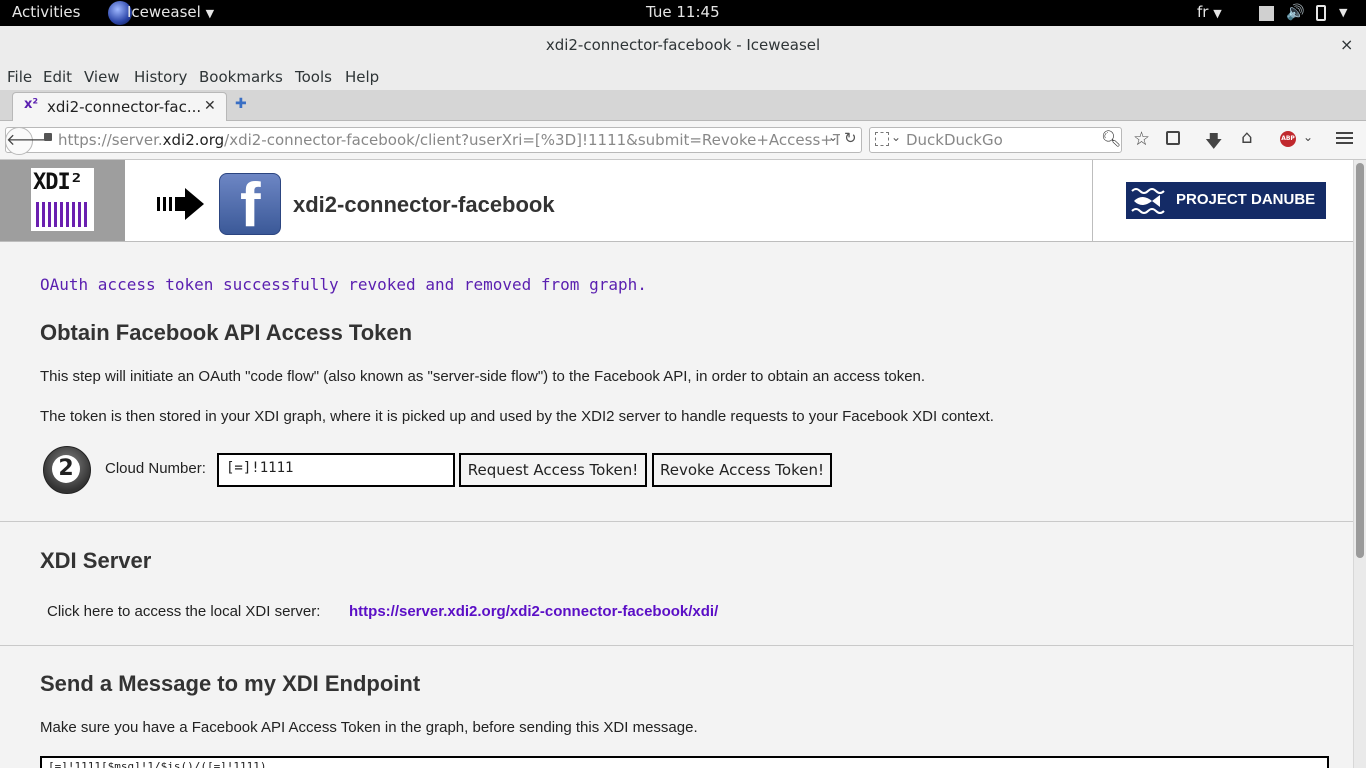 This screenshot has width=1366, height=768. What do you see at coordinates (210, 106) in the screenshot?
I see `tab-close-icon: ✕` at bounding box center [210, 106].